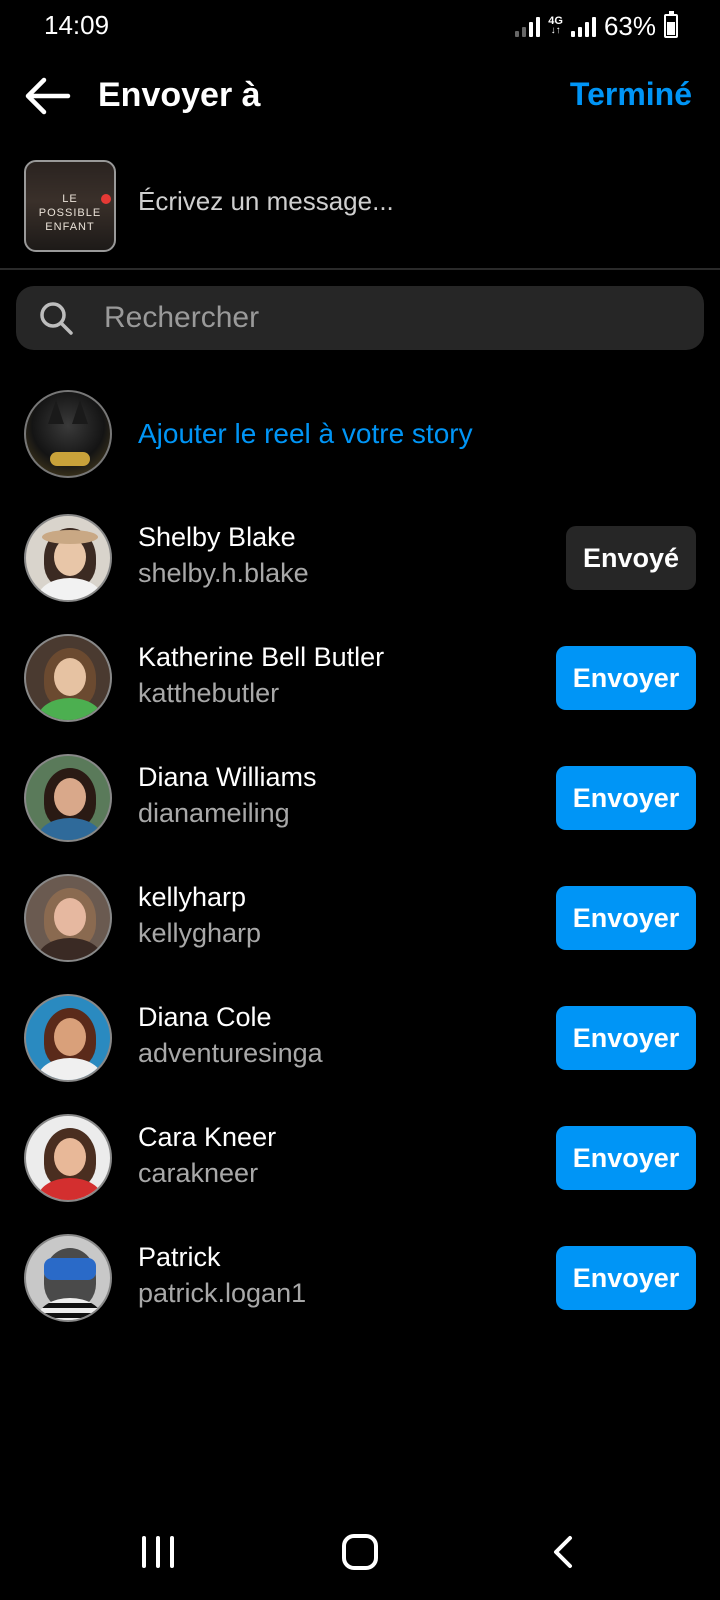 The width and height of the screenshot is (720, 1600). Describe the element at coordinates (629, 25) in the screenshot. I see `battery-percent: 63%` at that location.